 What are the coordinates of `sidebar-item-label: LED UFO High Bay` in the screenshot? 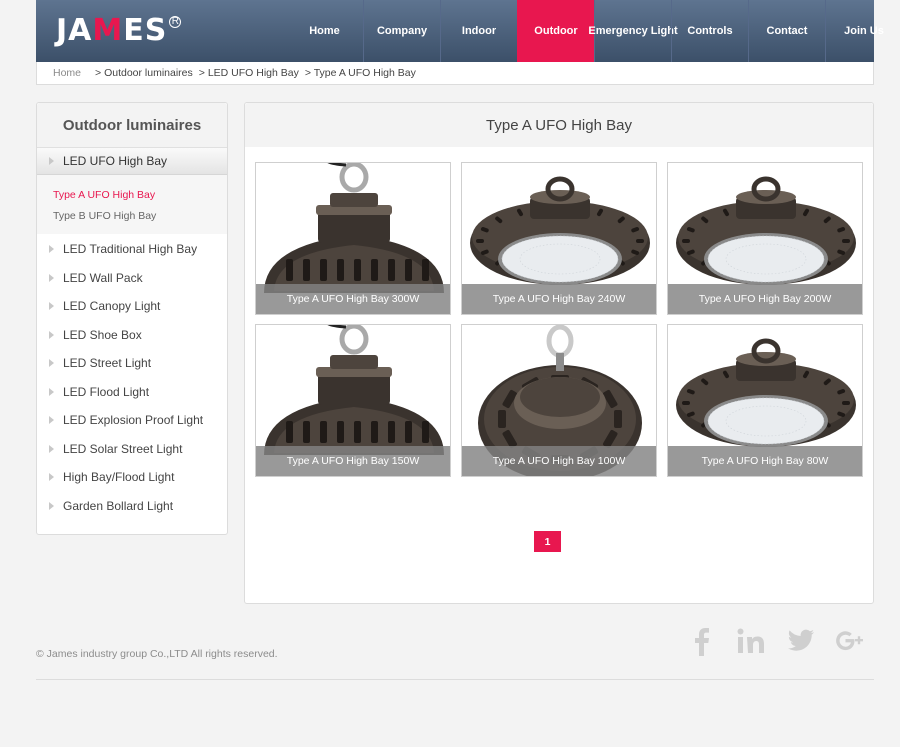 It's located at (115, 161).